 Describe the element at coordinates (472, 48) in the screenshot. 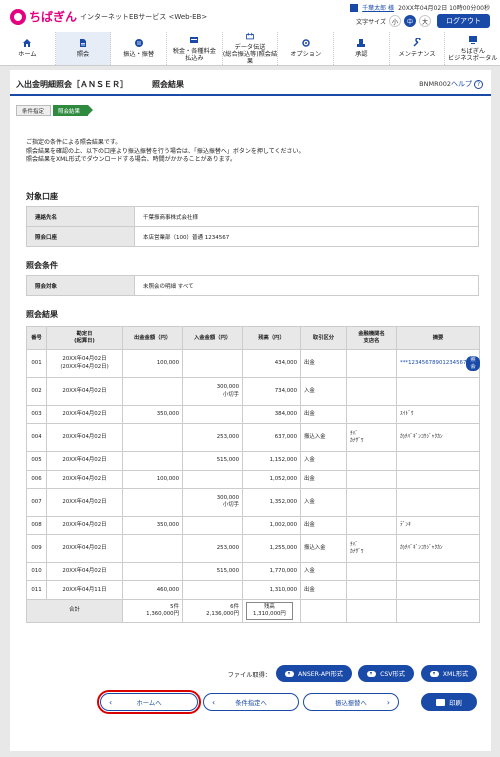

I see `nav-portal: ちばぎん ビジネスポータル` at that location.